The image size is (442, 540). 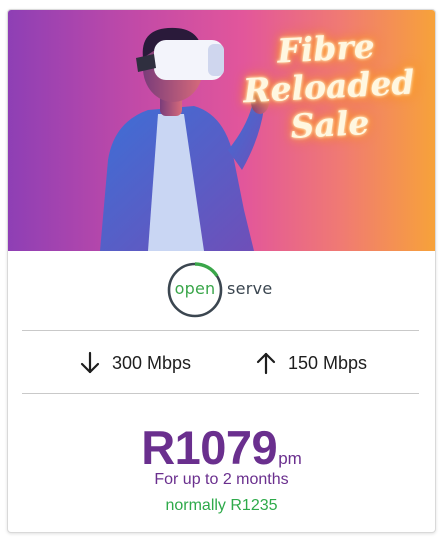 I want to click on normal-price: normally R1235, so click(x=221, y=505).